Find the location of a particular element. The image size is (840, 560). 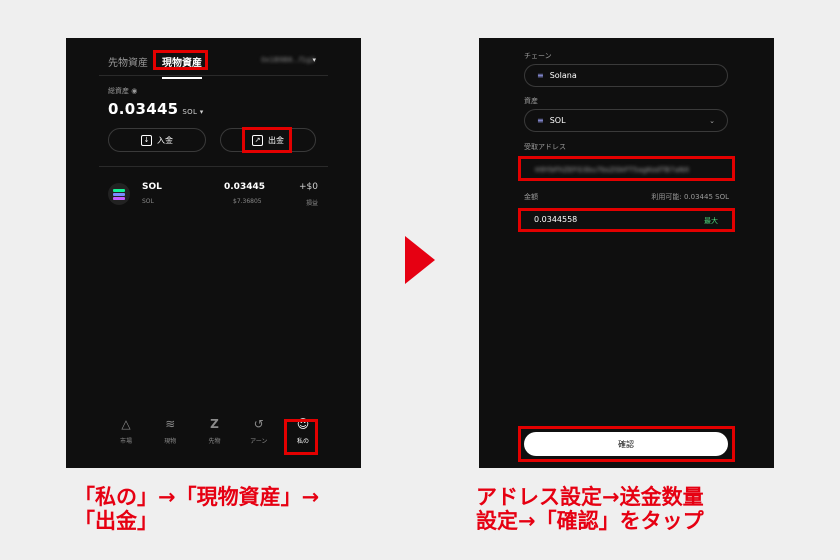

caption-left: 「私の」→「現物資産」→ 「出金」 is located at coordinates (196, 509).